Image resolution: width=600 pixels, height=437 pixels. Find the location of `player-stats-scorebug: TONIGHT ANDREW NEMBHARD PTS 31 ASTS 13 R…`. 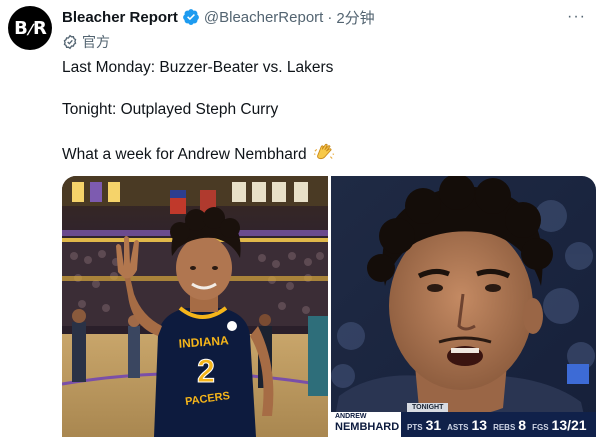

player-stats-scorebug: TONIGHT ANDREW NEMBHARD PTS 31 ASTS 13 R… is located at coordinates (463, 420).